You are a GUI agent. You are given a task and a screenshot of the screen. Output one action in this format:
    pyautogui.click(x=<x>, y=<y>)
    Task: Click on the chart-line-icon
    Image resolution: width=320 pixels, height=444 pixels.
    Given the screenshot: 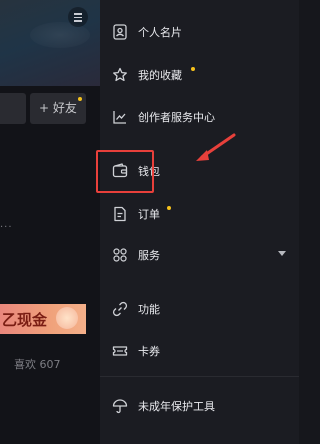 What is the action you would take?
    pyautogui.click(x=119, y=117)
    